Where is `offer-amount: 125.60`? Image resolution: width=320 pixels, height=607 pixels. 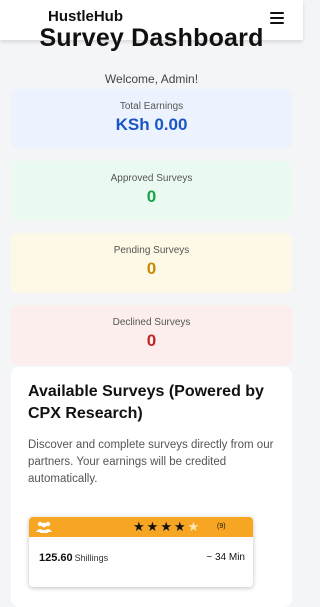
offer-amount: 125.60 is located at coordinates (56, 558).